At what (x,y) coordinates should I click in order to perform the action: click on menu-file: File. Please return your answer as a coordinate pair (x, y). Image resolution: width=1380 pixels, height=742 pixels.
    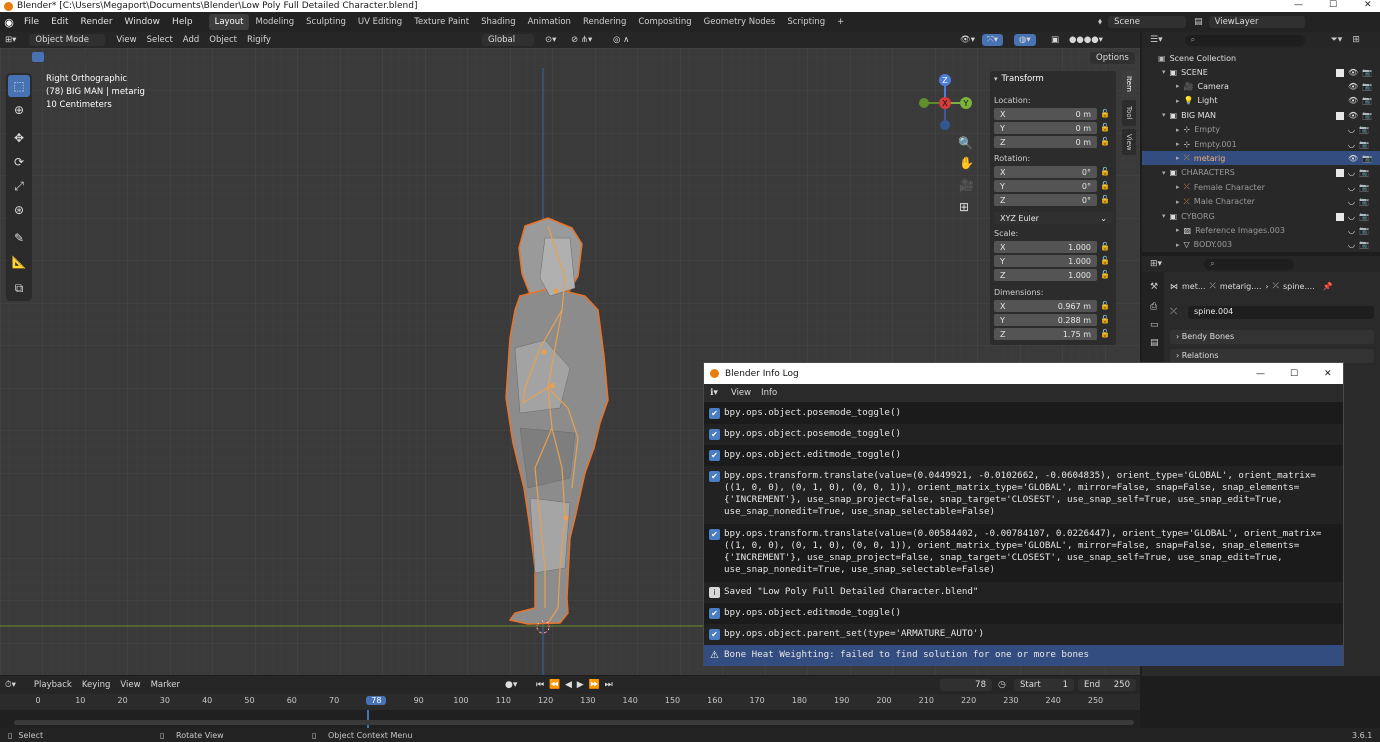
    Looking at the image, I should click on (31, 22).